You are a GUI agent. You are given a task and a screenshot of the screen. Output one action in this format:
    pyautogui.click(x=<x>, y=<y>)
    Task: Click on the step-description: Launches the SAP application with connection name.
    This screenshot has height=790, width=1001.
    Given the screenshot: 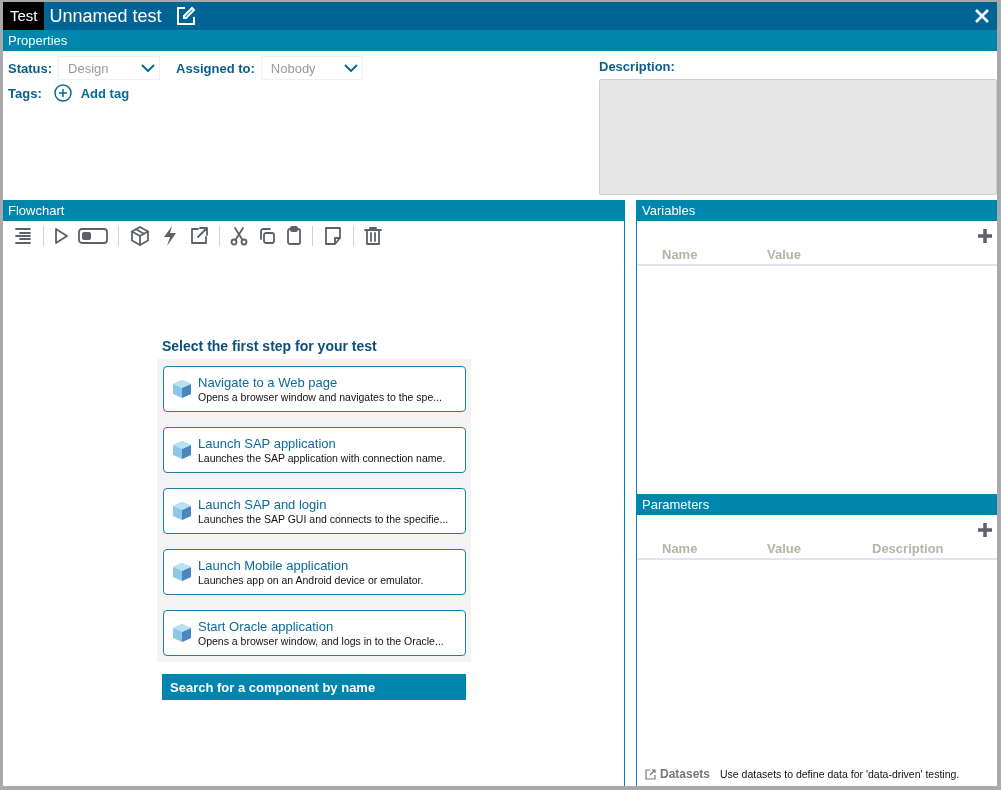 What is the action you would take?
    pyautogui.click(x=322, y=458)
    